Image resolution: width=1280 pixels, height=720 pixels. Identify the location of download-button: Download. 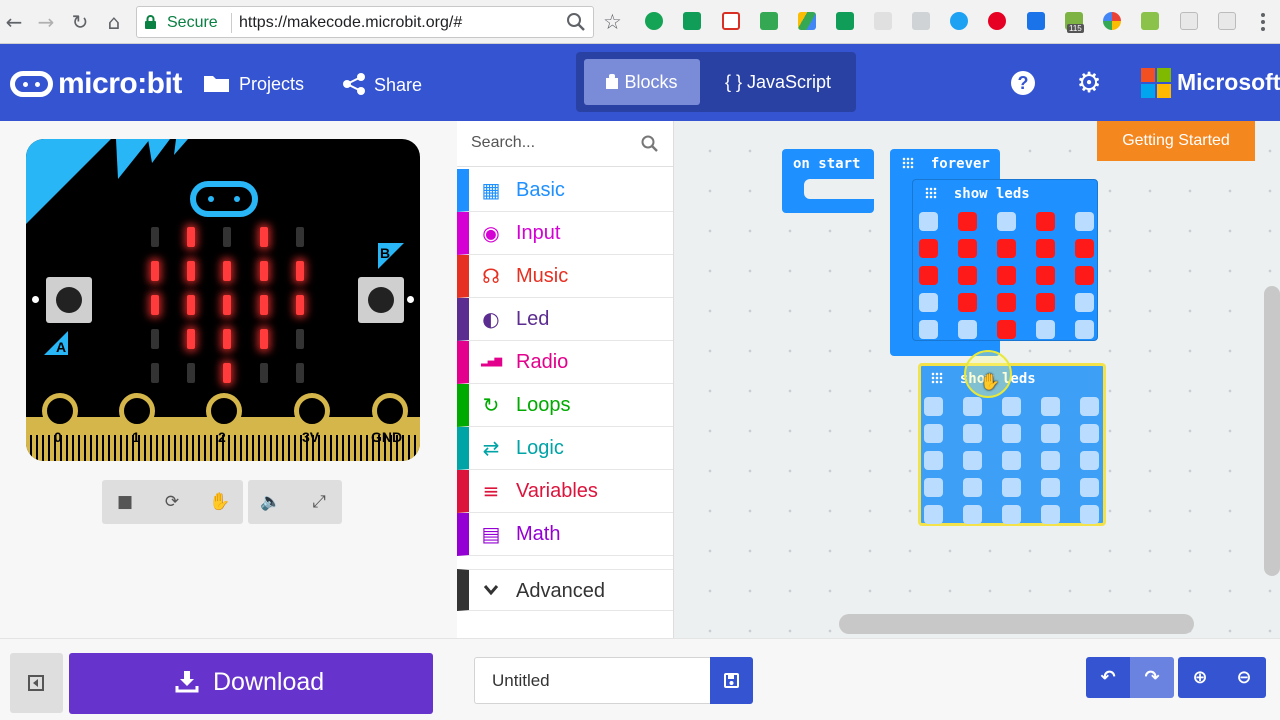
(251, 683).